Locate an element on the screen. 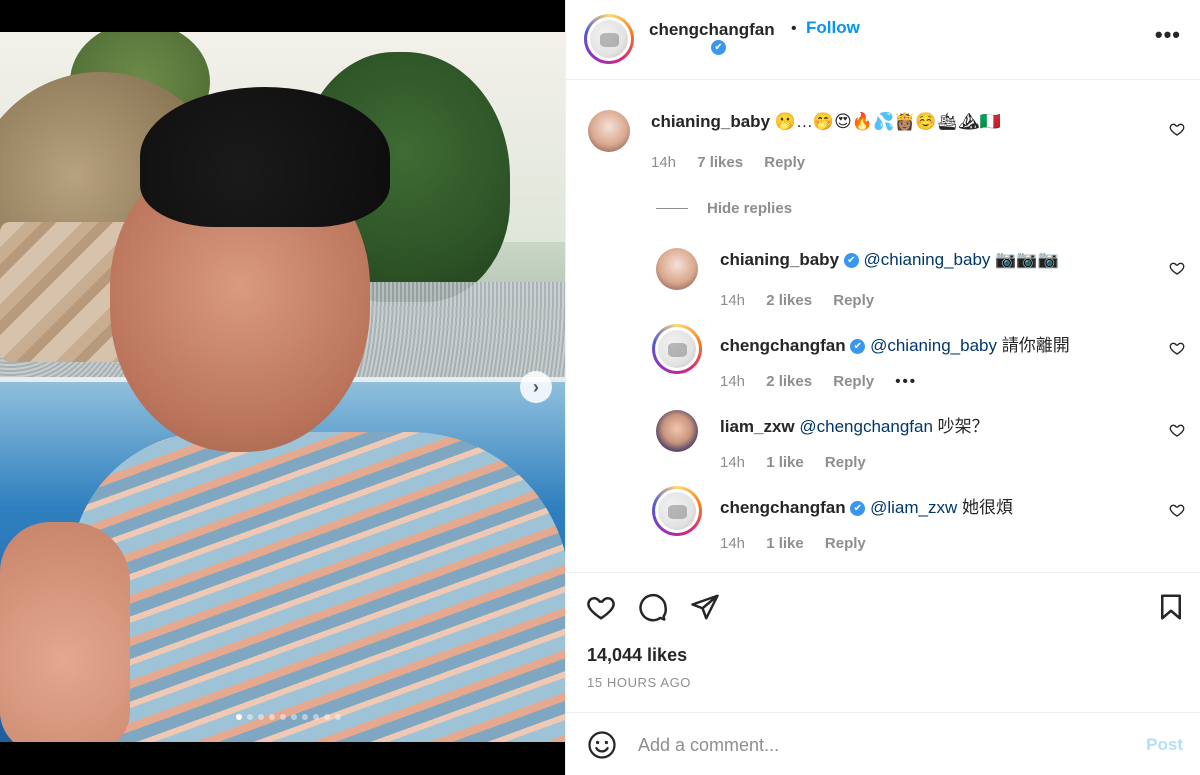  like-comment-heart-icon is located at coordinates (1177, 129).